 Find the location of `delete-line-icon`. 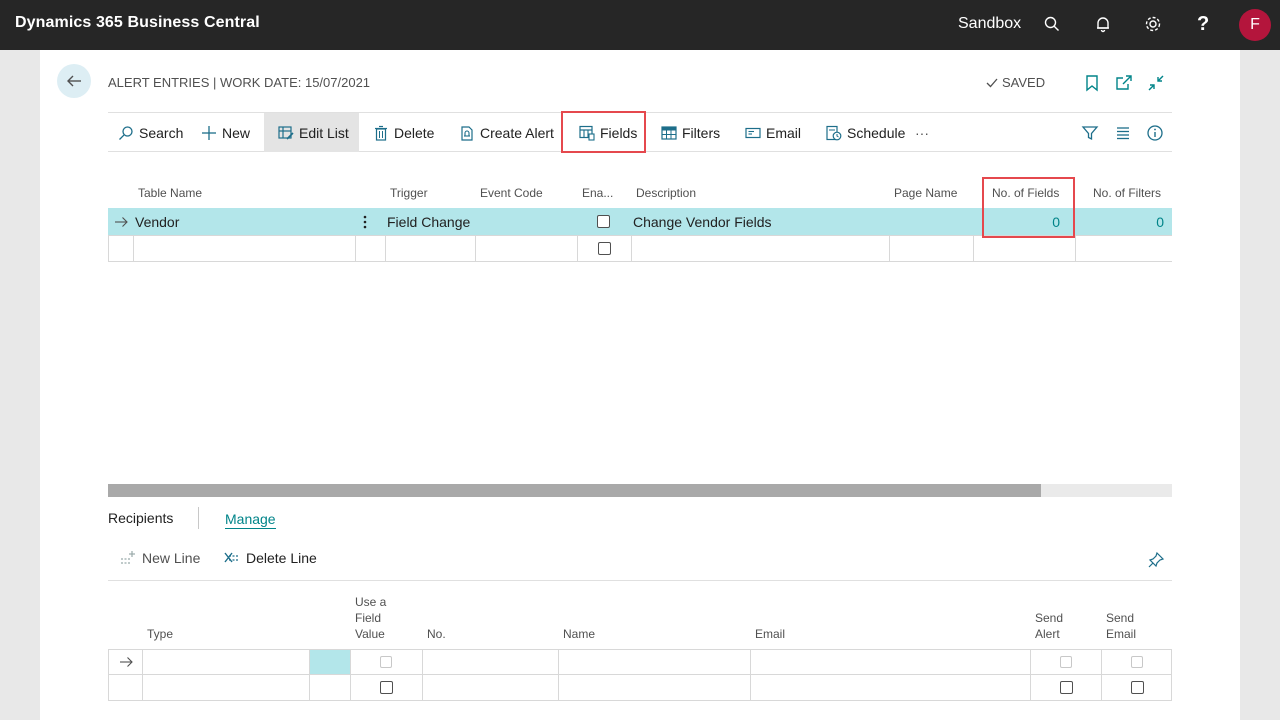

delete-line-icon is located at coordinates (231, 557).